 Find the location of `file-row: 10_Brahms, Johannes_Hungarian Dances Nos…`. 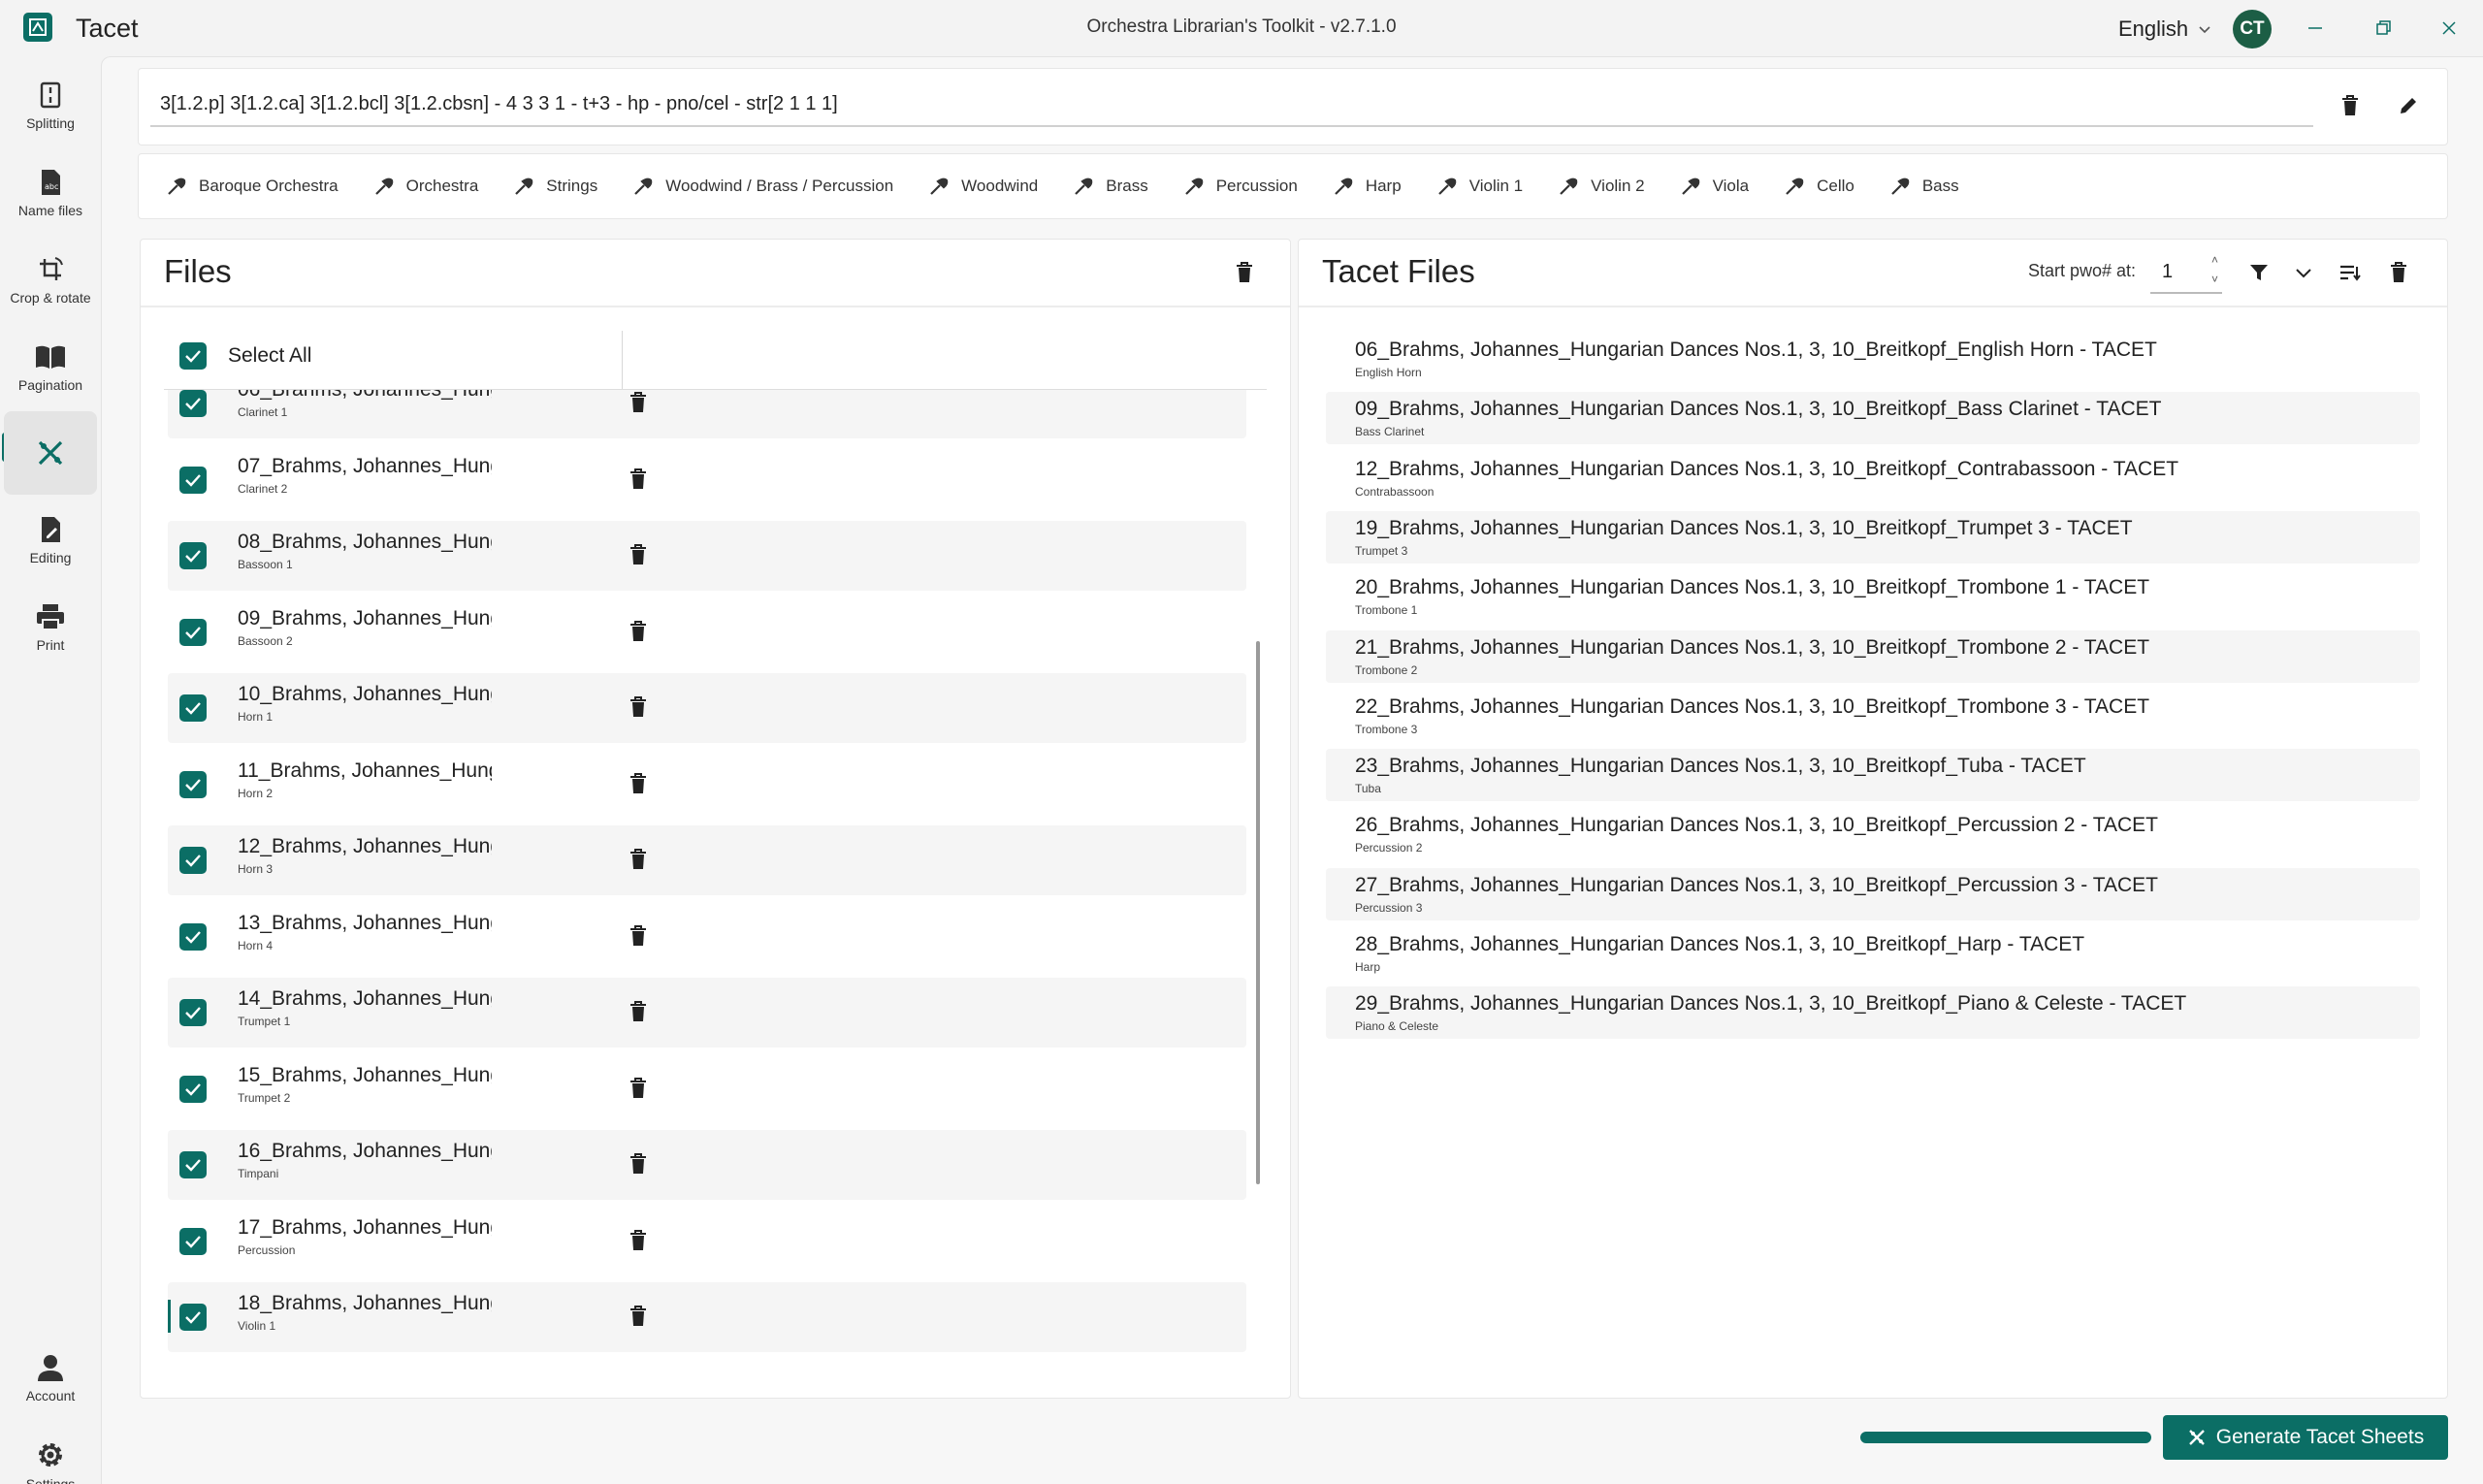

file-row: 10_Brahms, Johannes_Hungarian Dances Nos… is located at coordinates (707, 708).